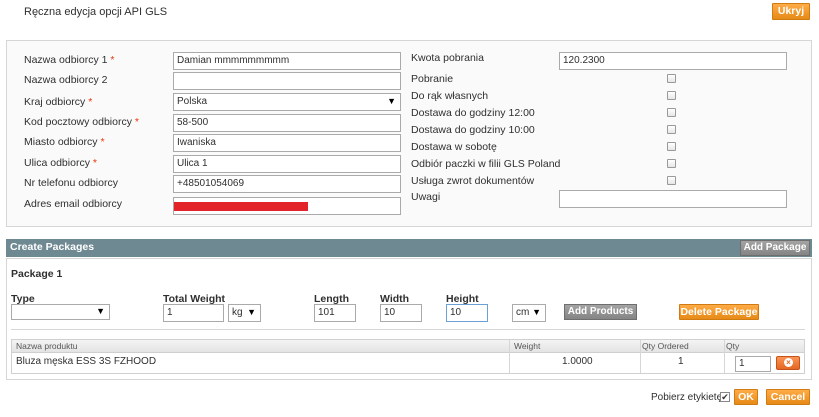 Image resolution: width=819 pixels, height=417 pixels. I want to click on street-input: Ulica 1, so click(287, 164).